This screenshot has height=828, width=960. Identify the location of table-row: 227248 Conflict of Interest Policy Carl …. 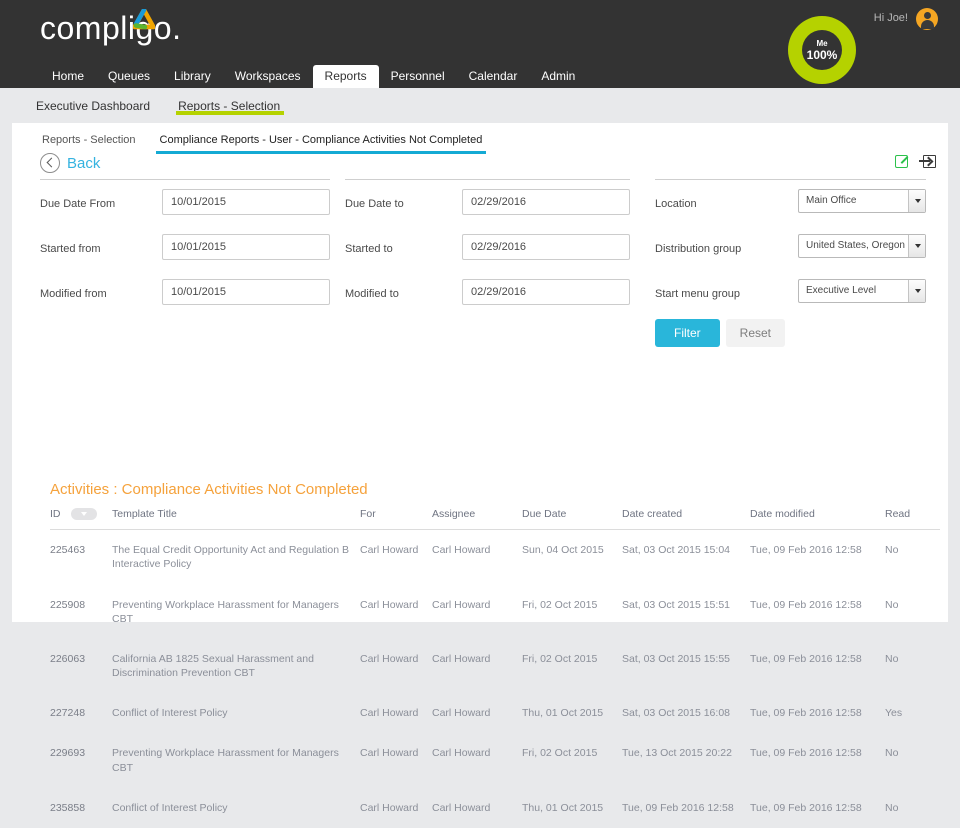
(495, 713).